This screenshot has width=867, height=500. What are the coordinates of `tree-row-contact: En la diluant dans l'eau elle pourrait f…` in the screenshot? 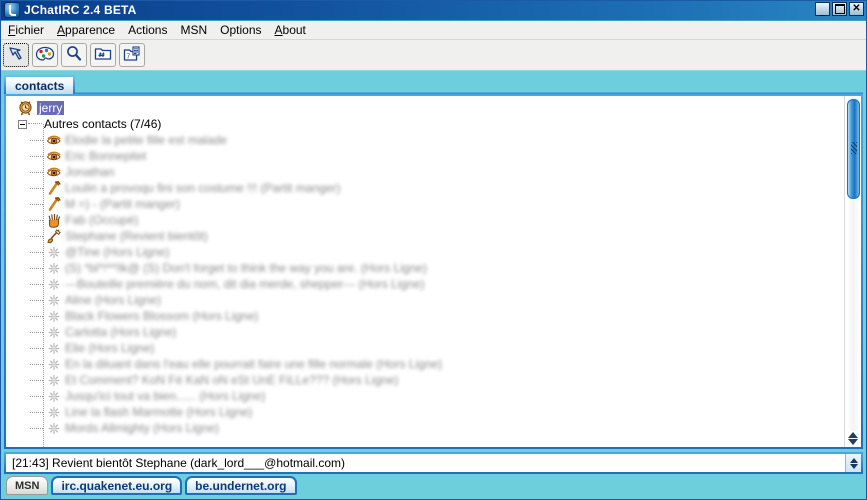 It's located at (425, 364).